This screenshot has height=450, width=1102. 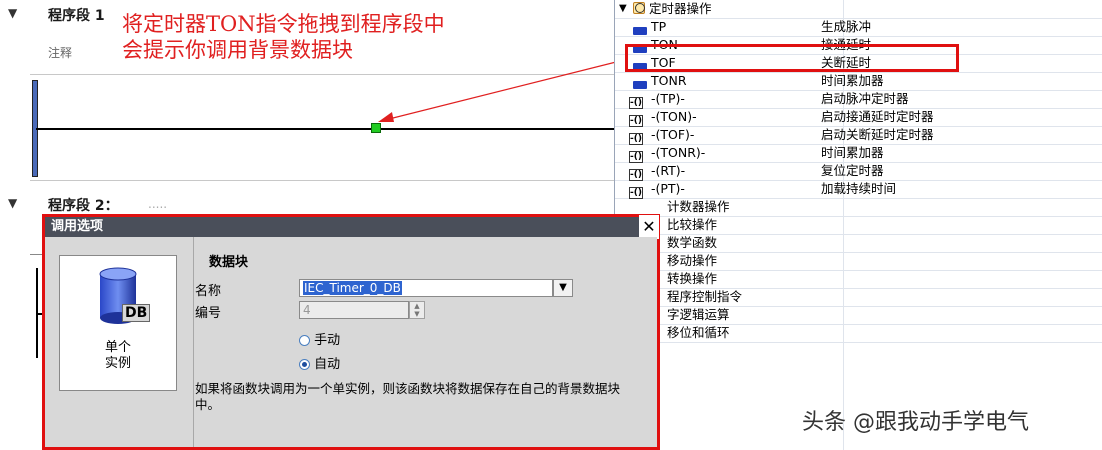 I want to click on tree-item: -() -(TOF)- 启动关断延时定时器, so click(x=858, y=135).